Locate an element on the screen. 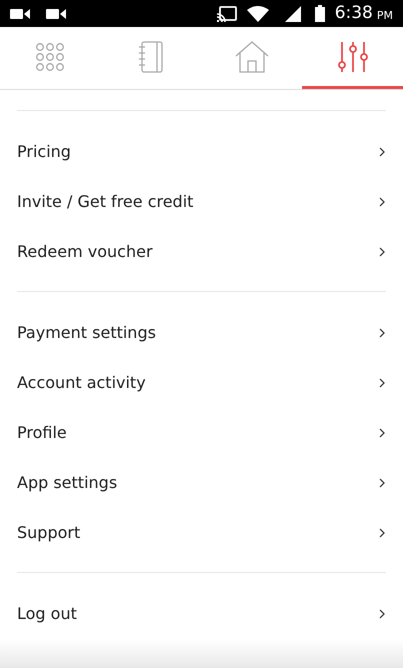 This screenshot has width=403, height=668. menu-item-label: Profile is located at coordinates (42, 433).